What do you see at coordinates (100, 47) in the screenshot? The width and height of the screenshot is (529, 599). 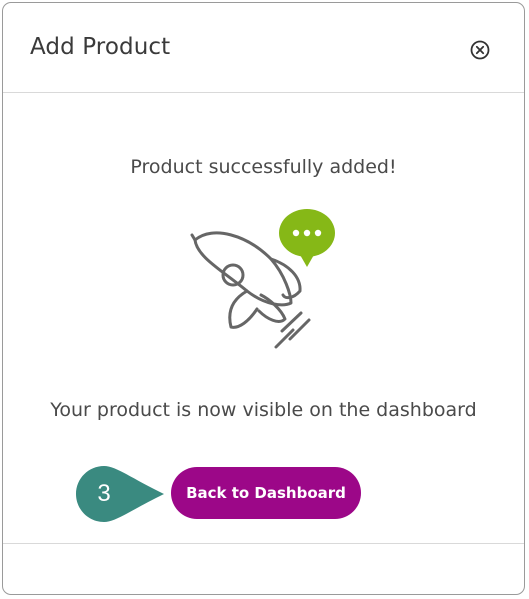 I see `modal-title: Add Product` at bounding box center [100, 47].